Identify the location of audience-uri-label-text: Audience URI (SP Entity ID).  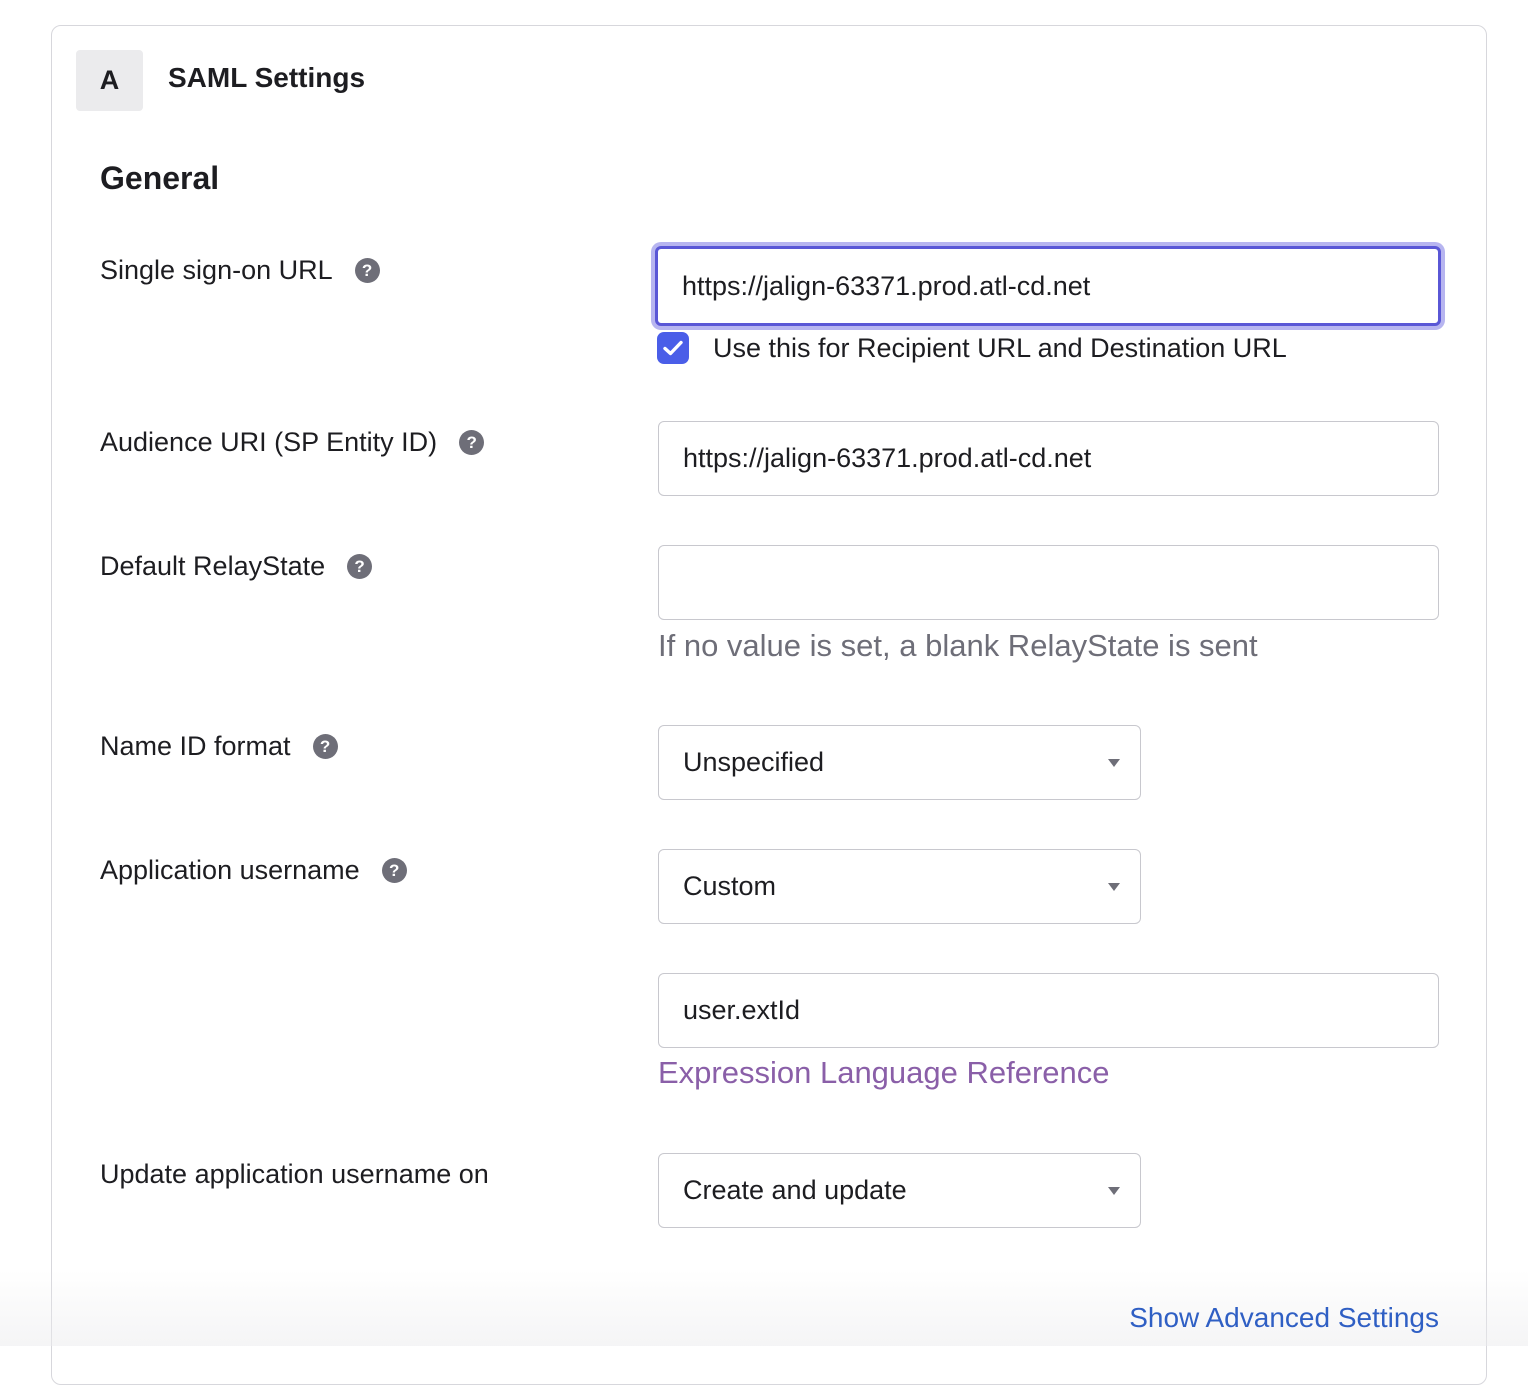
(269, 442).